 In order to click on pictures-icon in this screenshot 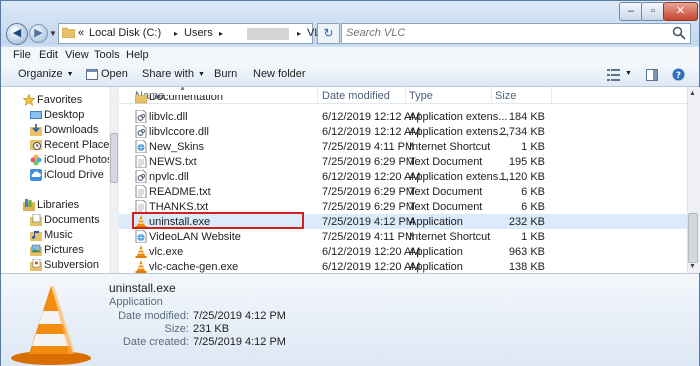, I will do `click(36, 250)`.